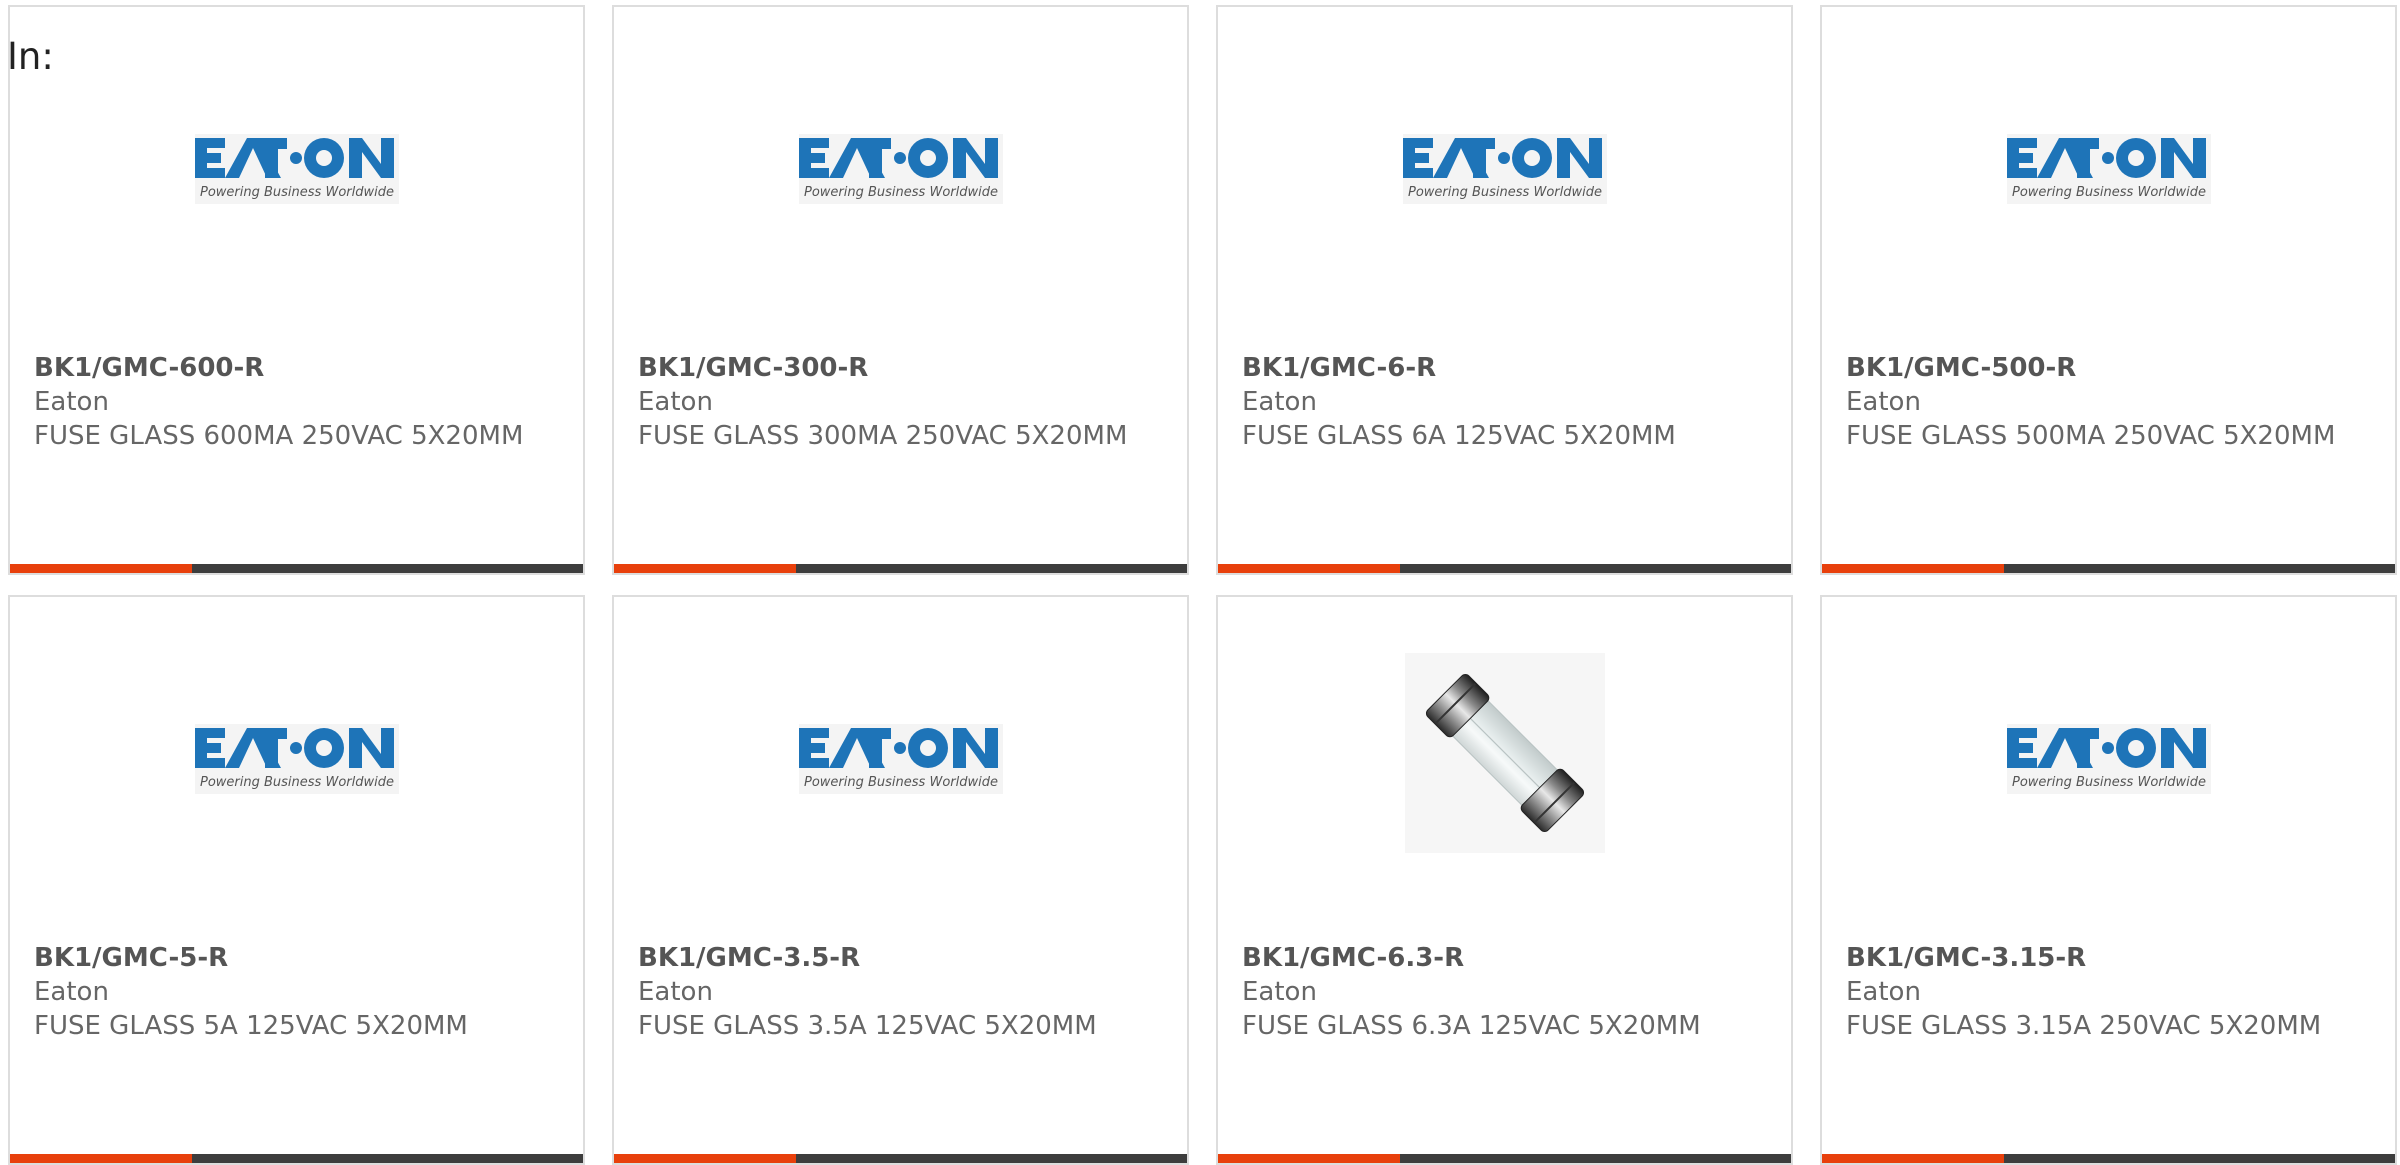 Image resolution: width=2400 pixels, height=1165 pixels. What do you see at coordinates (2108, 958) in the screenshot?
I see `part-number: BK1/GMC-3.15-R` at bounding box center [2108, 958].